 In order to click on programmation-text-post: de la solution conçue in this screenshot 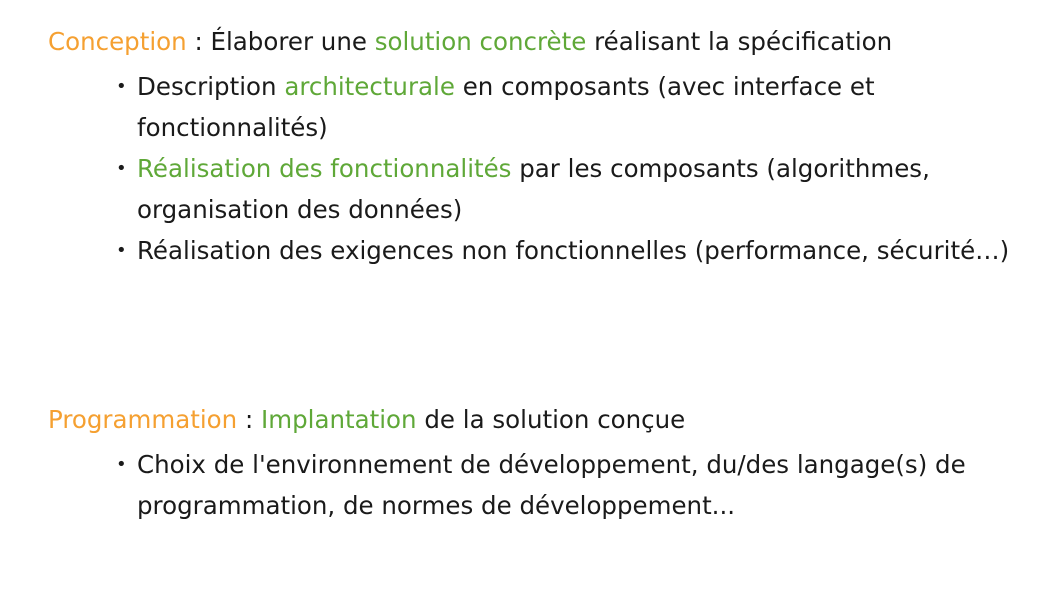, I will do `click(551, 419)`.